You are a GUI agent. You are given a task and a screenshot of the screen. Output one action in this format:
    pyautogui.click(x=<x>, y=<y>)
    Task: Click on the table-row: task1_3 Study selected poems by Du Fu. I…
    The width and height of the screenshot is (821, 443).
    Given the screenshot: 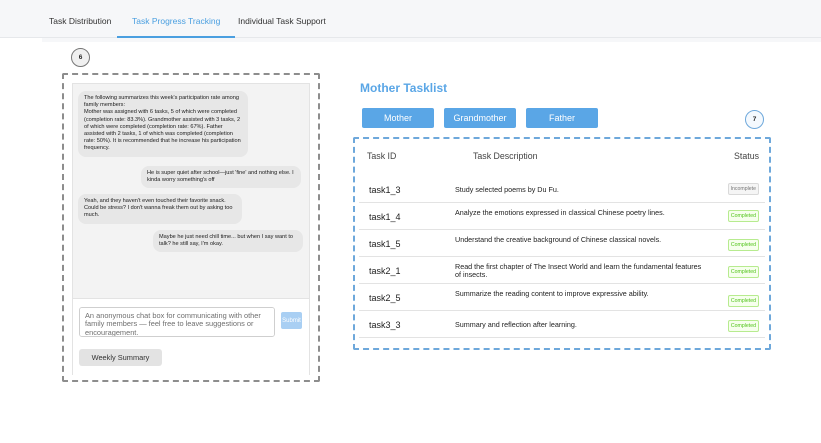 What is the action you would take?
    pyautogui.click(x=562, y=190)
    